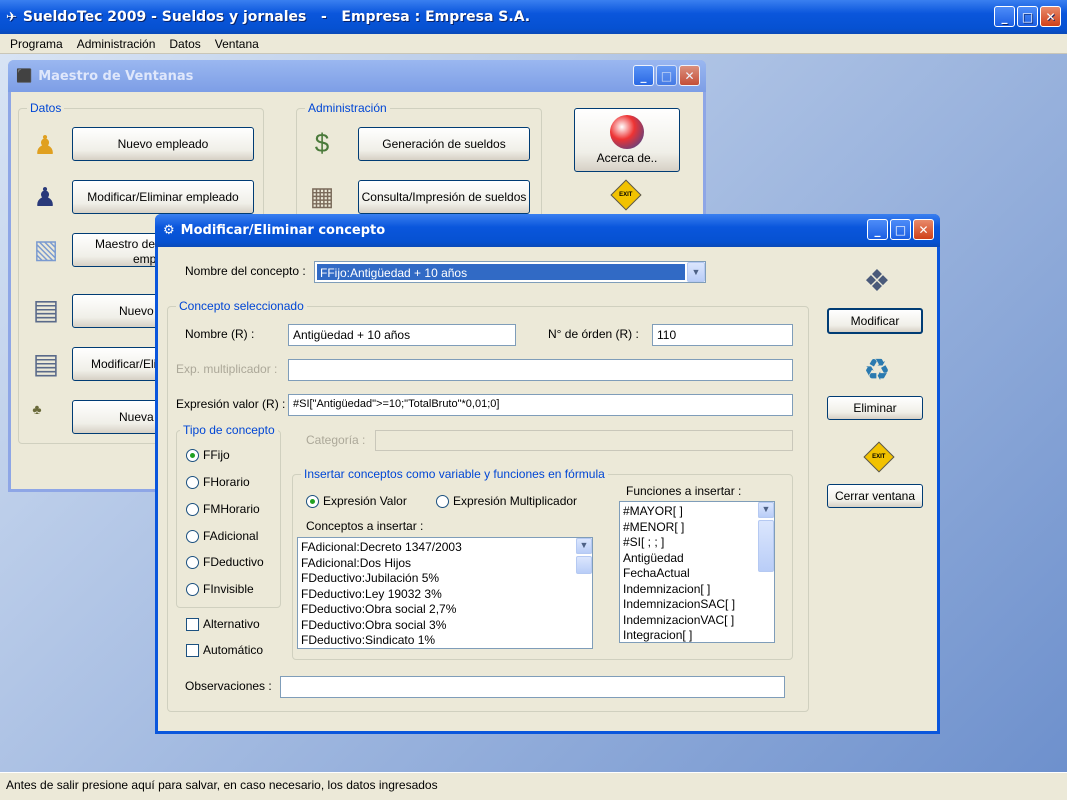 This screenshot has width=1067, height=800. What do you see at coordinates (402, 335) in the screenshot?
I see `nombre-input: Antigüedad + 10 años` at bounding box center [402, 335].